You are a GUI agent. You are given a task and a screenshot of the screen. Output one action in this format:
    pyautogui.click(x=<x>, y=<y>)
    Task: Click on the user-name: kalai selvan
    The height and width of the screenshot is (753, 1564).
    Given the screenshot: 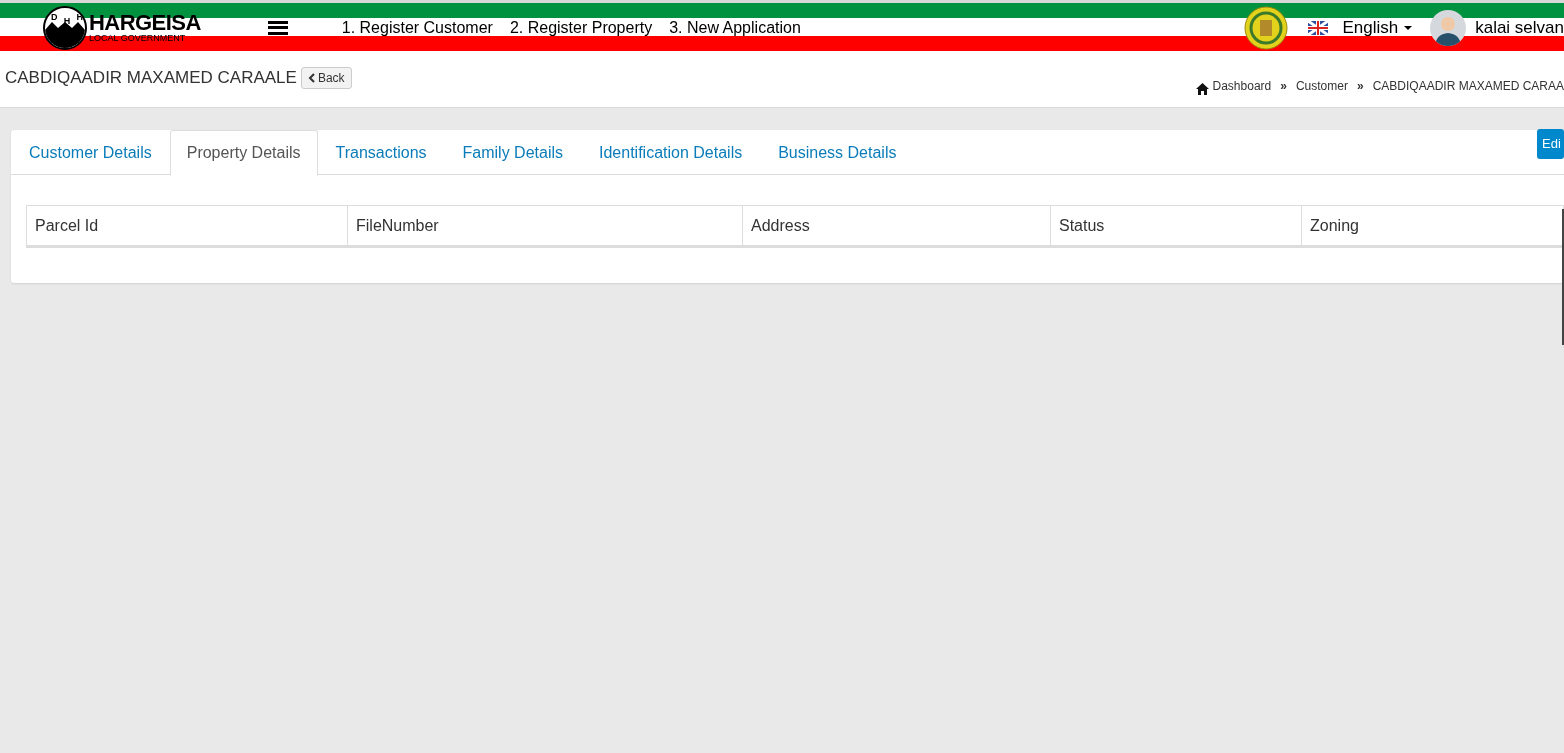 What is the action you would take?
    pyautogui.click(x=1519, y=27)
    